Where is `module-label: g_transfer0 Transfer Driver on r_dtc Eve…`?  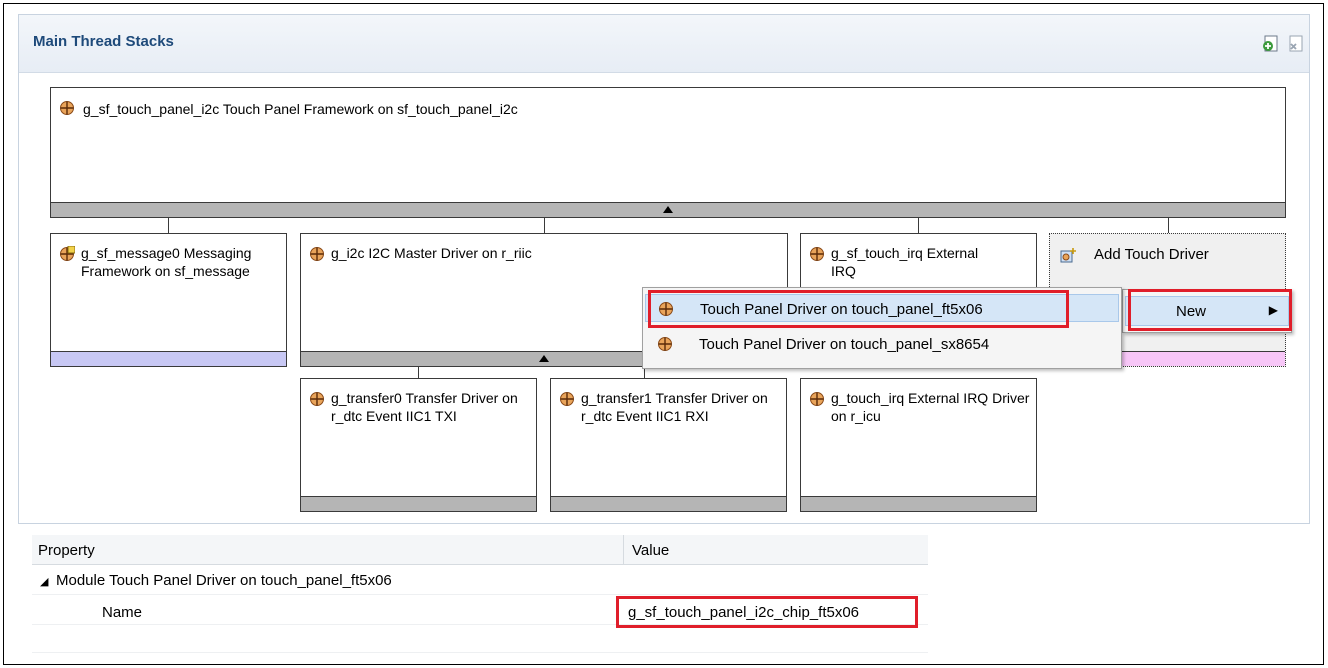 module-label: g_transfer0 Transfer Driver on r_dtc Eve… is located at coordinates (424, 407).